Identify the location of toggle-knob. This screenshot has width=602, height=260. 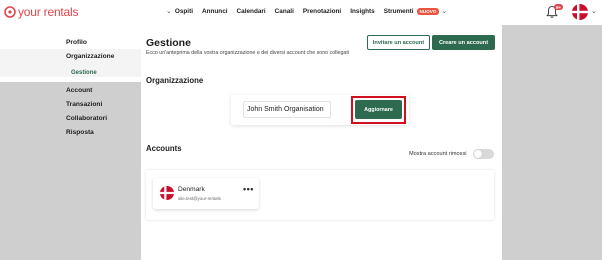
(478, 154).